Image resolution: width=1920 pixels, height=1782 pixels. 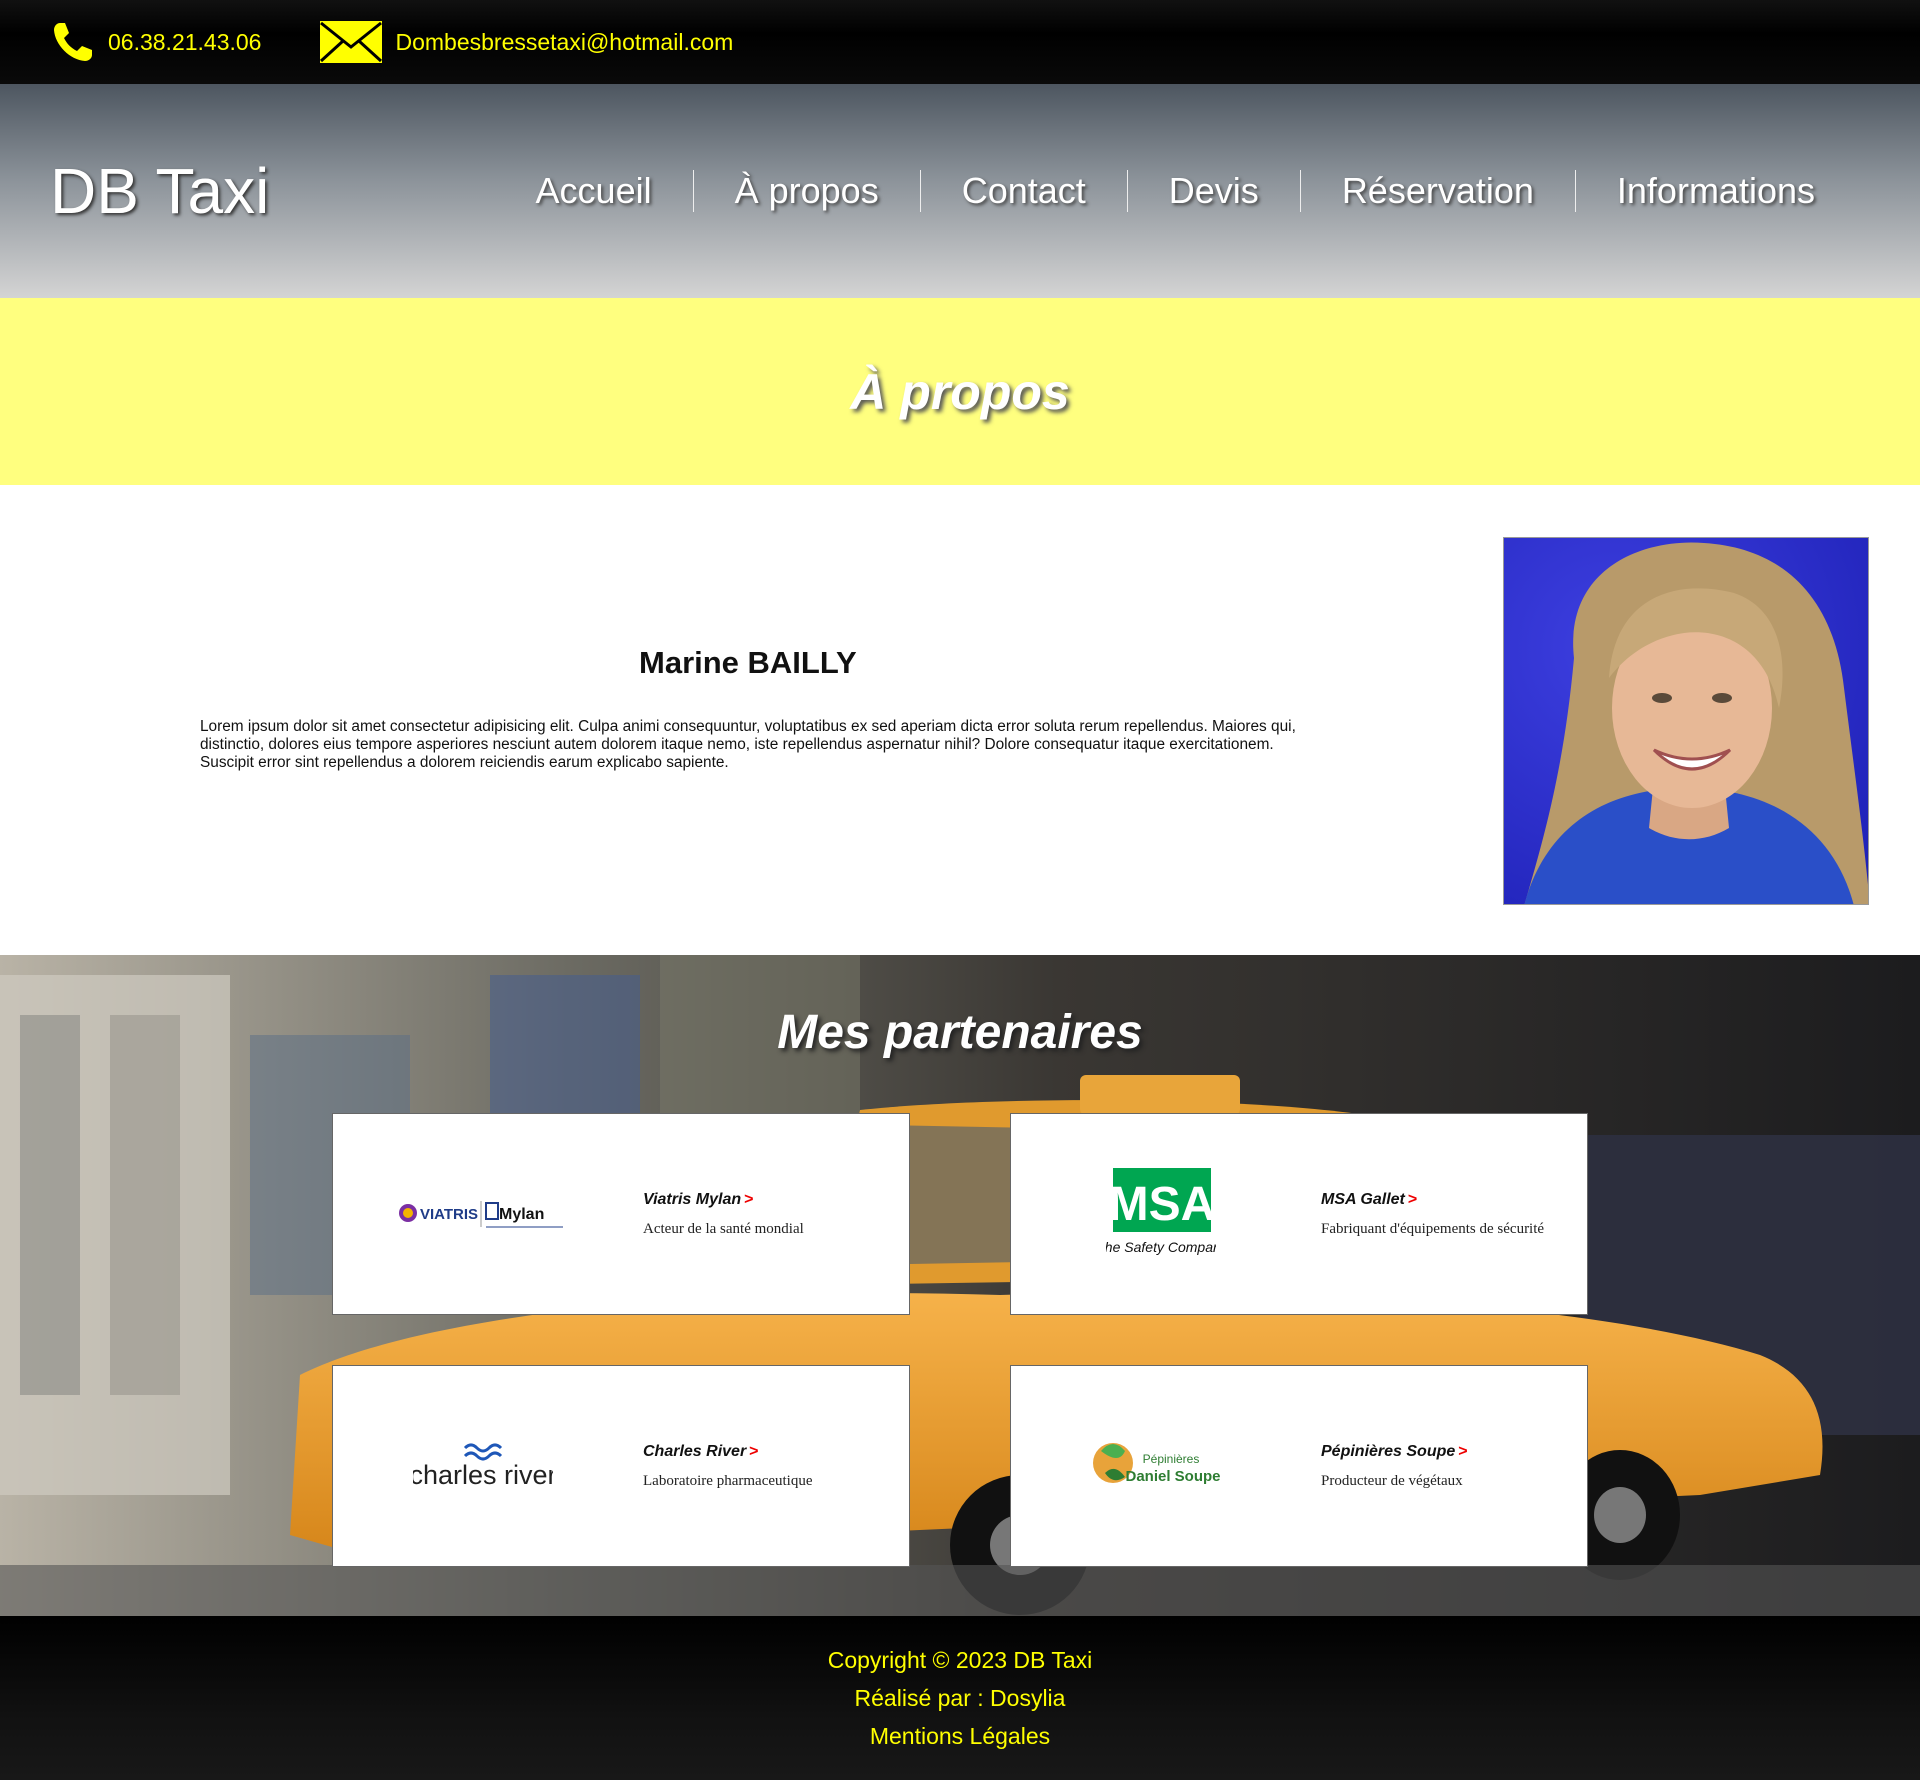 What do you see at coordinates (1686, 721) in the screenshot?
I see `portrait-photo` at bounding box center [1686, 721].